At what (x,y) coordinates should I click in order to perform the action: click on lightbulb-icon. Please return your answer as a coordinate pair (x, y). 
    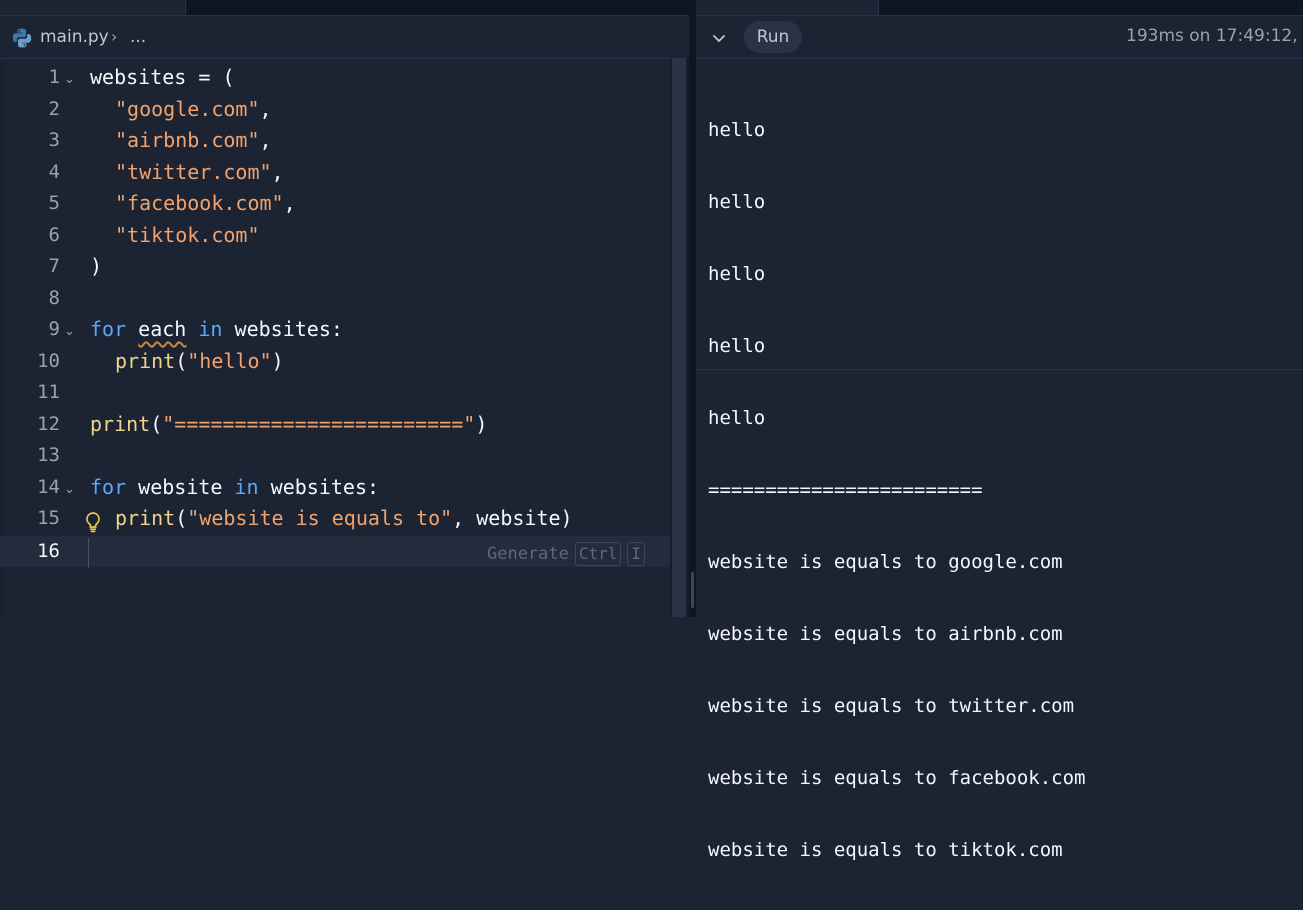
    Looking at the image, I should click on (93, 522).